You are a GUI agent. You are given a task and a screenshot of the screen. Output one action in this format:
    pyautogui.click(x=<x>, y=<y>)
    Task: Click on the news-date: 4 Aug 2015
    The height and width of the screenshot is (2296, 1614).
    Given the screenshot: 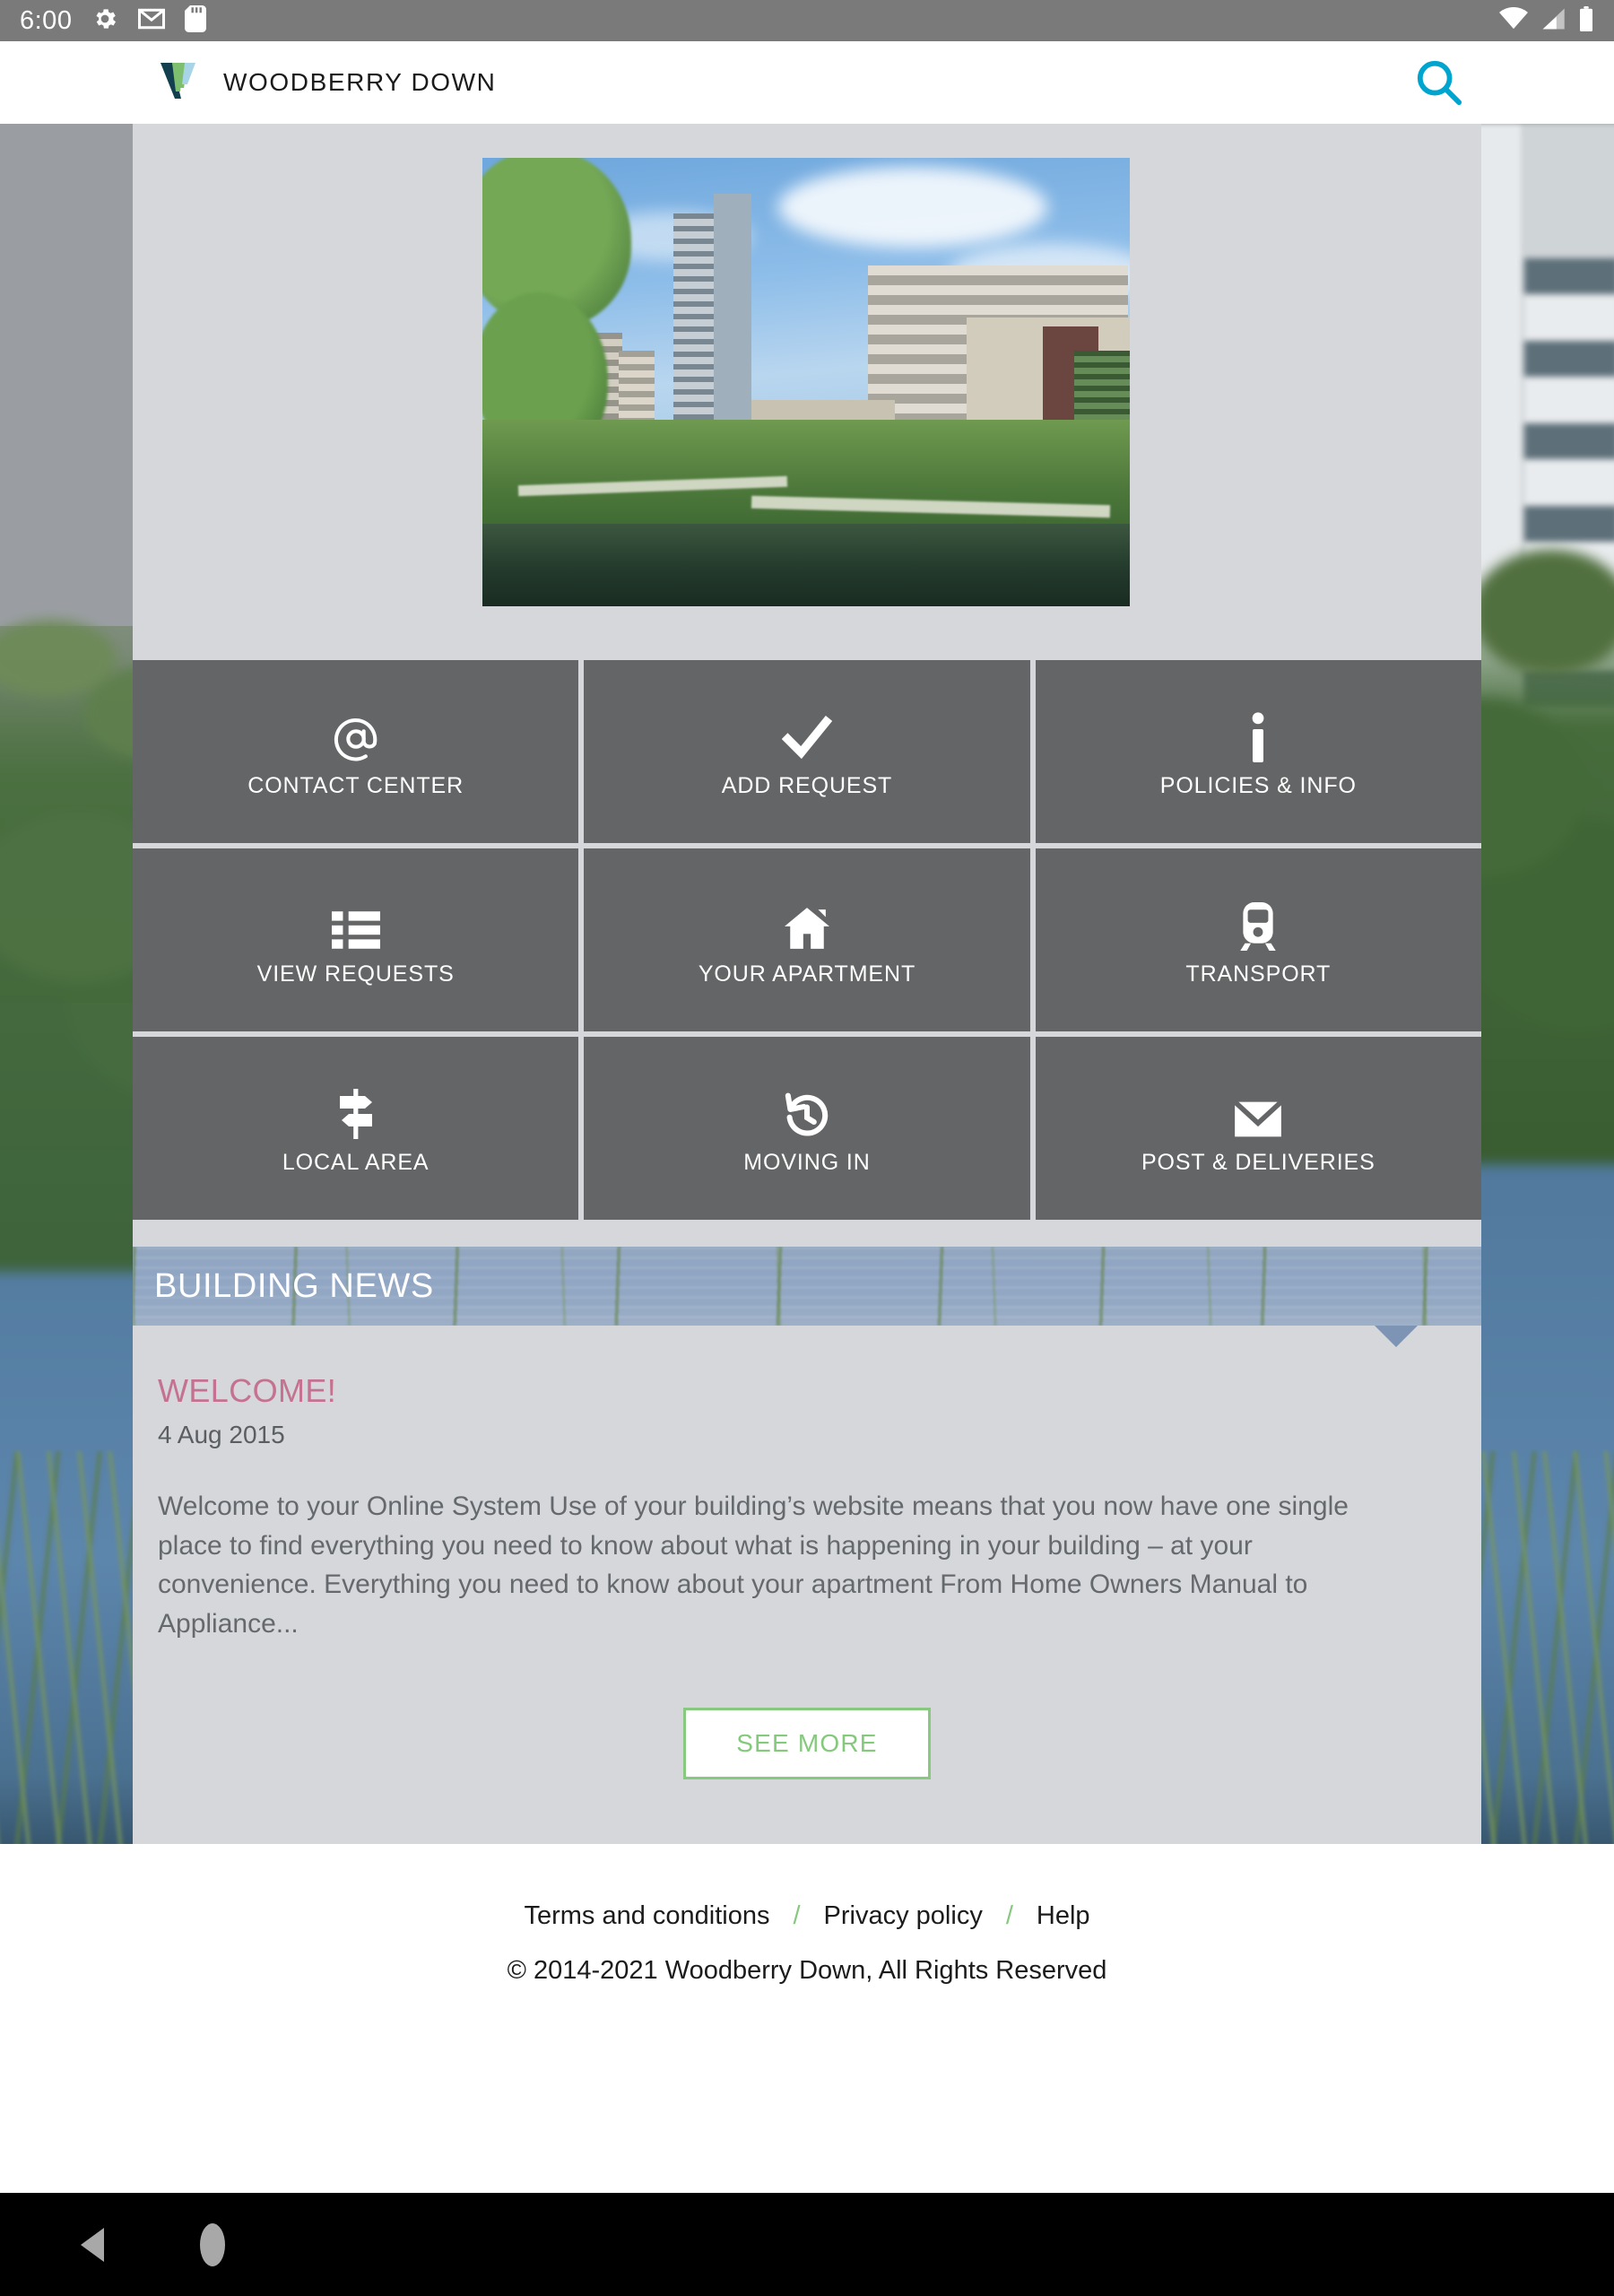 What is the action you would take?
    pyautogui.click(x=221, y=1434)
    